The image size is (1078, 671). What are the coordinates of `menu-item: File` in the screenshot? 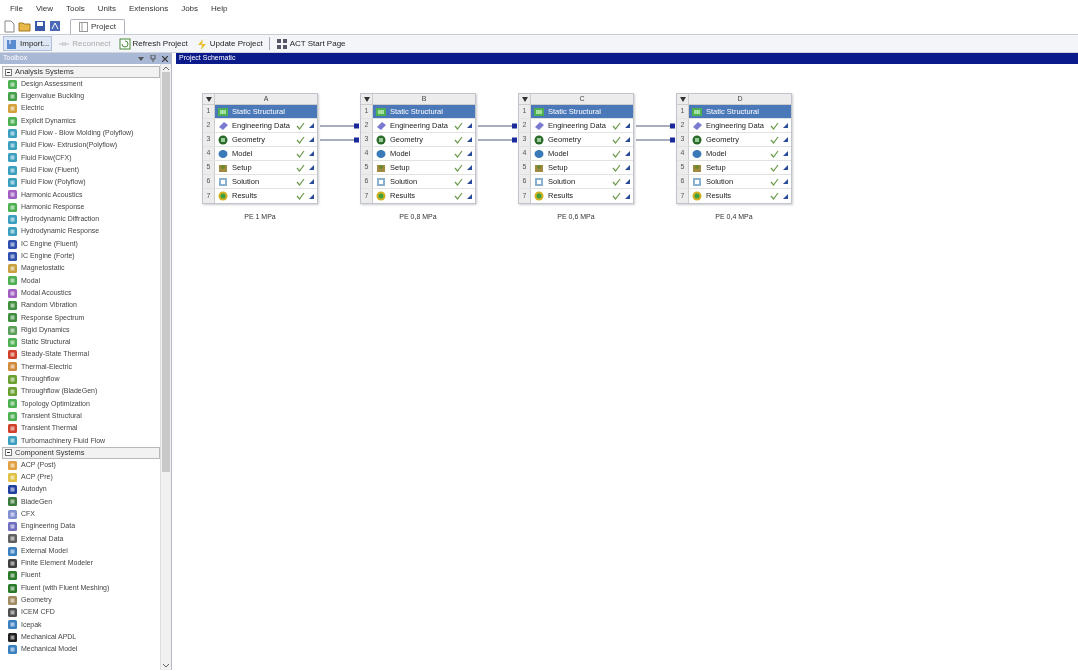 It's located at (16, 9).